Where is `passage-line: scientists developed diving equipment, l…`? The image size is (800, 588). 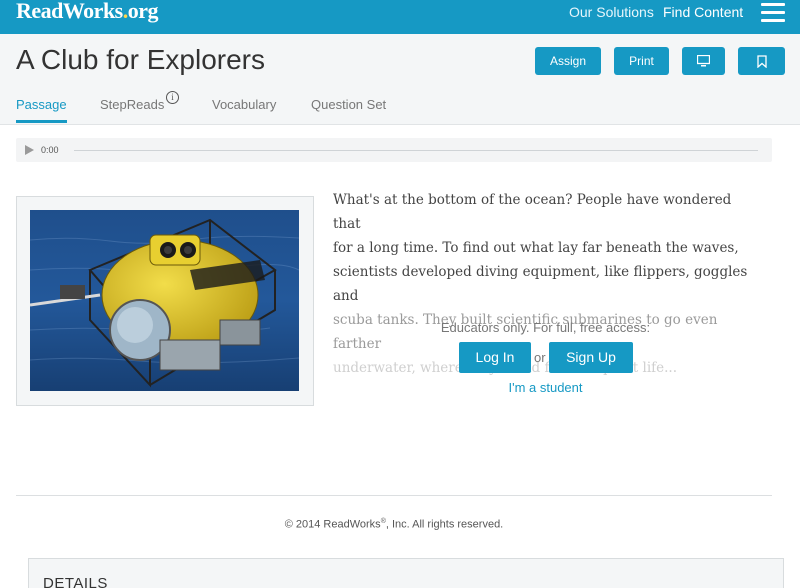 passage-line: scientists developed diving equipment, l… is located at coordinates (540, 284).